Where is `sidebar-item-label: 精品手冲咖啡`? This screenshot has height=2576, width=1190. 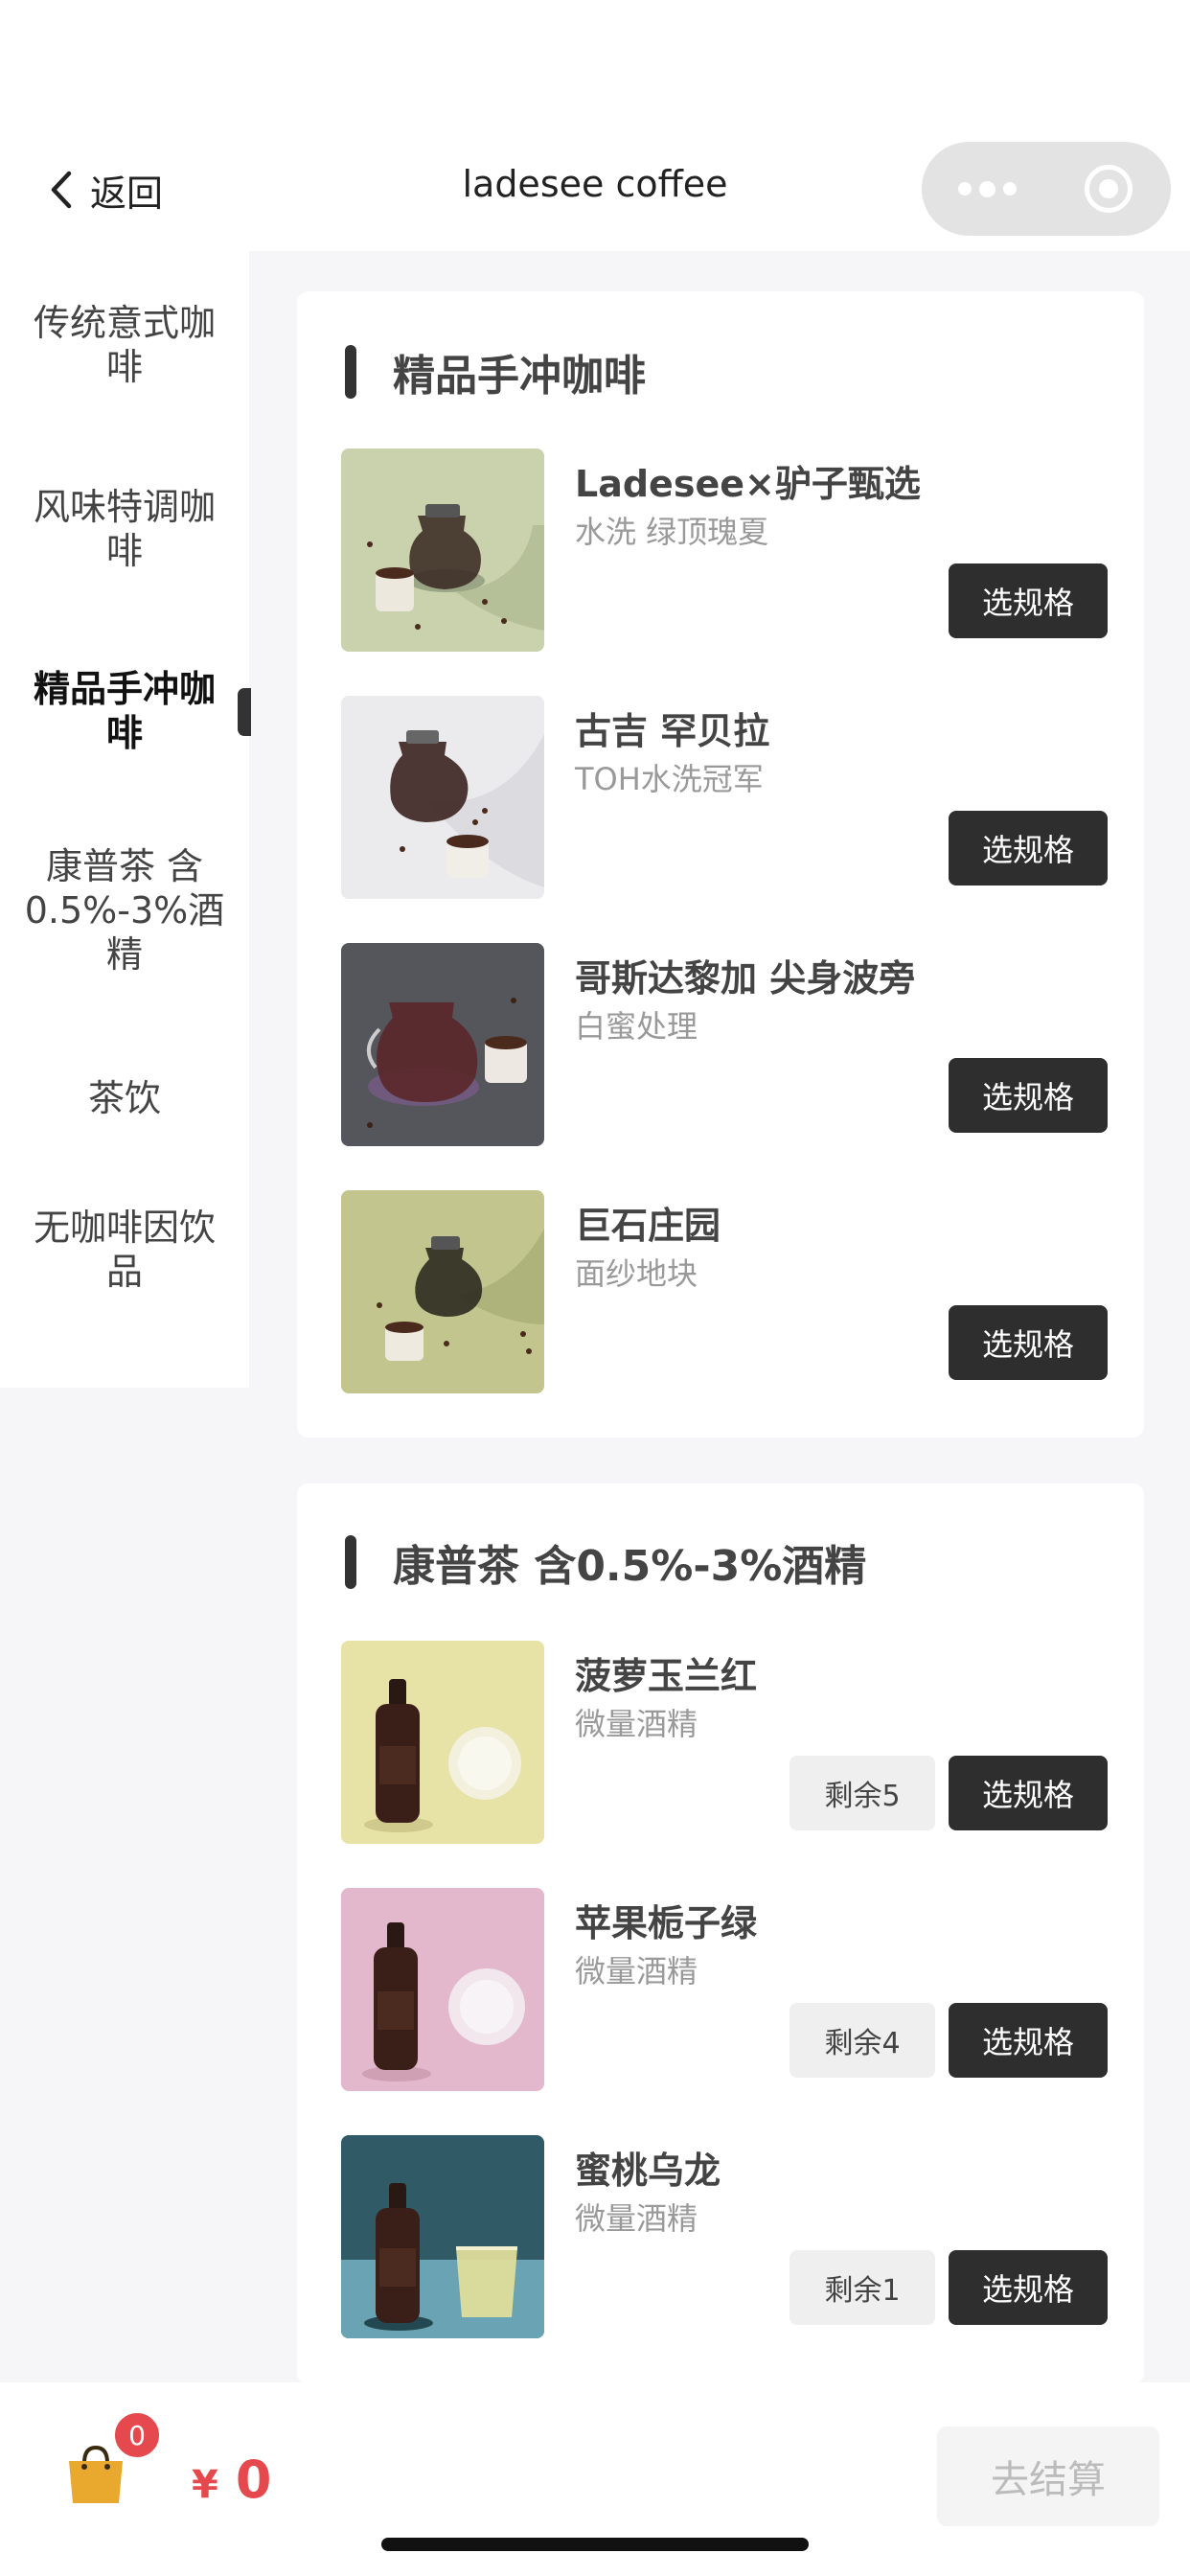 sidebar-item-label: 精品手冲咖啡 is located at coordinates (125, 711).